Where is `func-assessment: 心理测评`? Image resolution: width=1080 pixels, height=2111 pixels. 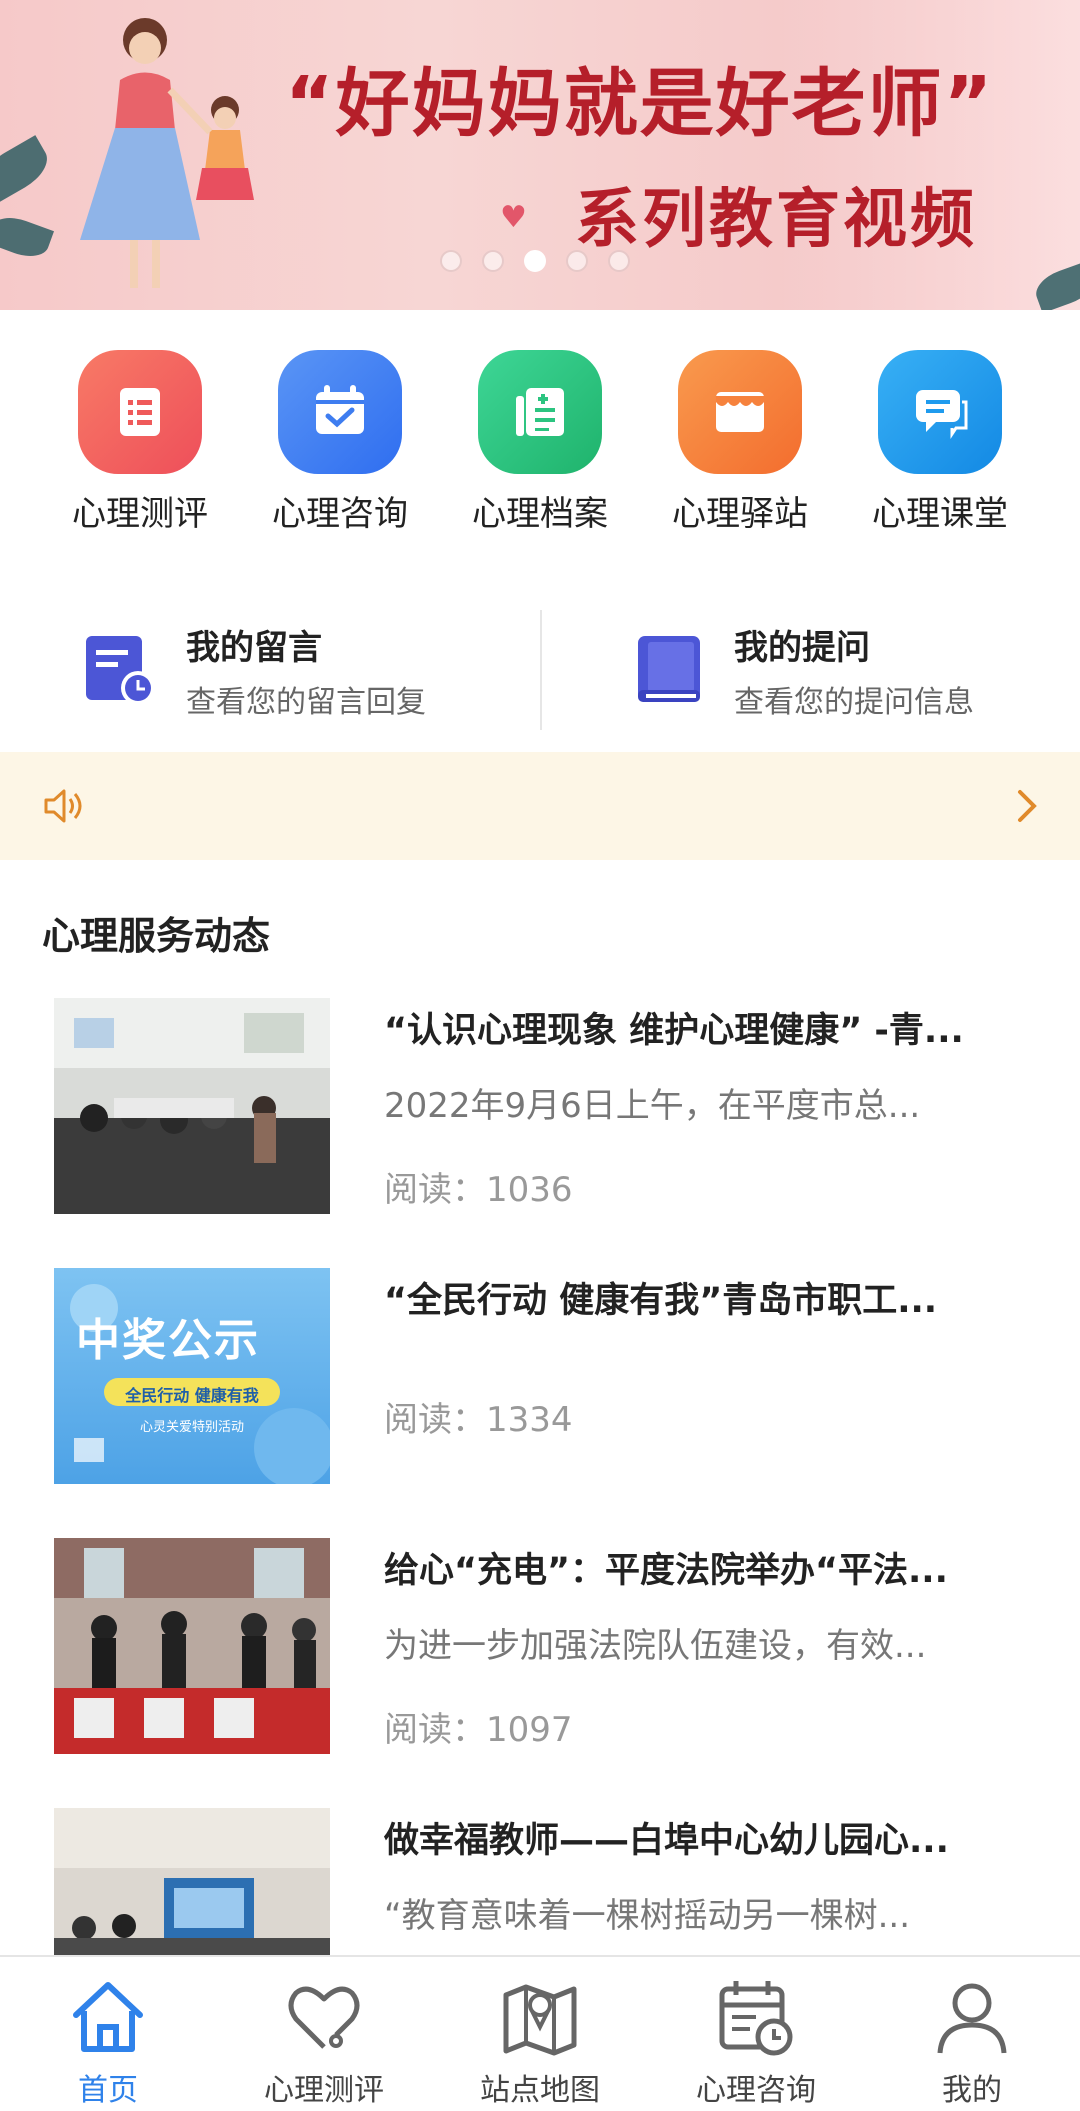 func-assessment: 心理测评 is located at coordinates (140, 445).